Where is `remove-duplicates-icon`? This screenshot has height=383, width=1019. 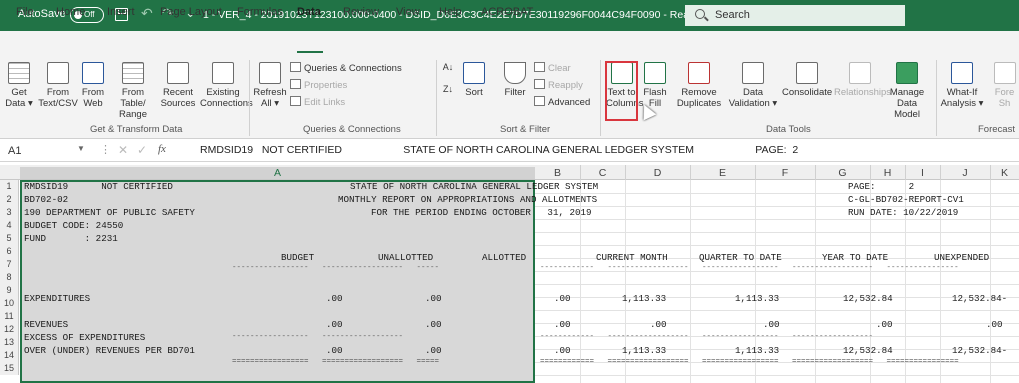 remove-duplicates-icon is located at coordinates (699, 73).